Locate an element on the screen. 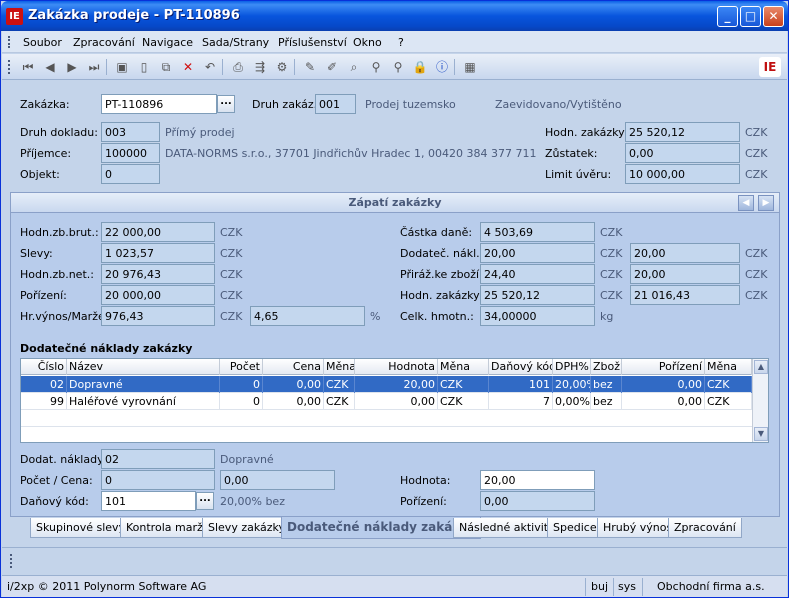 The width and height of the screenshot is (789, 598). hodnota-label: Hodnota: is located at coordinates (425, 480).